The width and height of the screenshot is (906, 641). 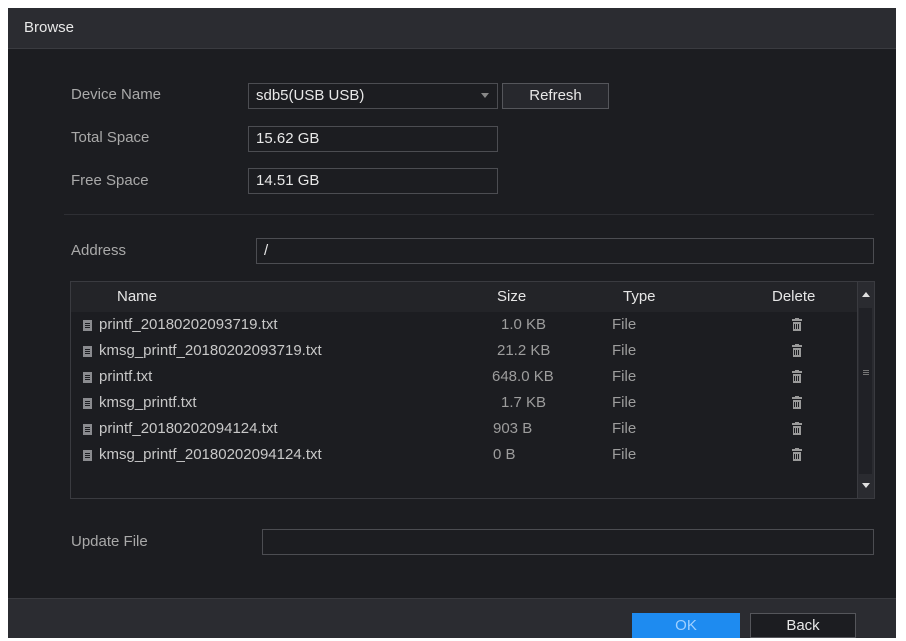 What do you see at coordinates (463, 325) in the screenshot?
I see `table-row: printf_20180202093719.txt 1.0 KB File` at bounding box center [463, 325].